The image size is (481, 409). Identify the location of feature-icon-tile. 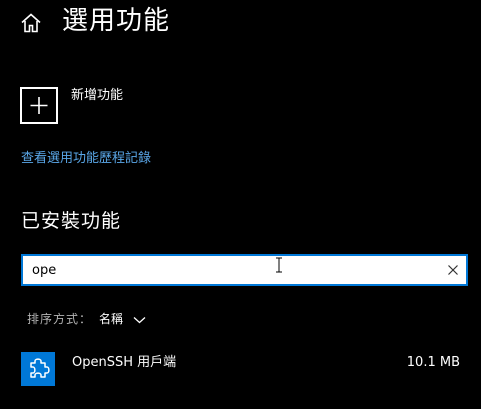
(38, 369).